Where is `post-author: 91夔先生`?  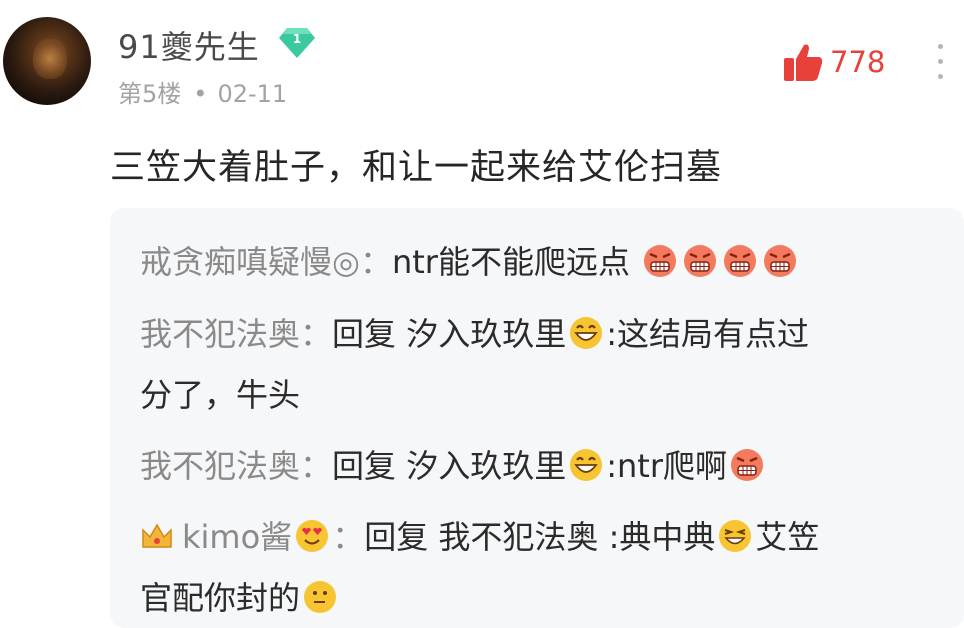 post-author: 91夔先生 is located at coordinates (189, 45).